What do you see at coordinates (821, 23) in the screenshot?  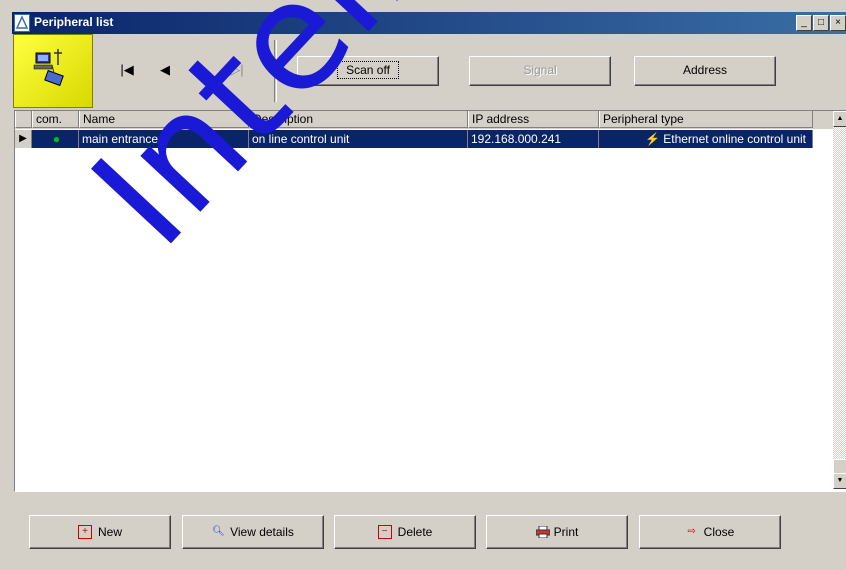 I see `maximize-button: □` at bounding box center [821, 23].